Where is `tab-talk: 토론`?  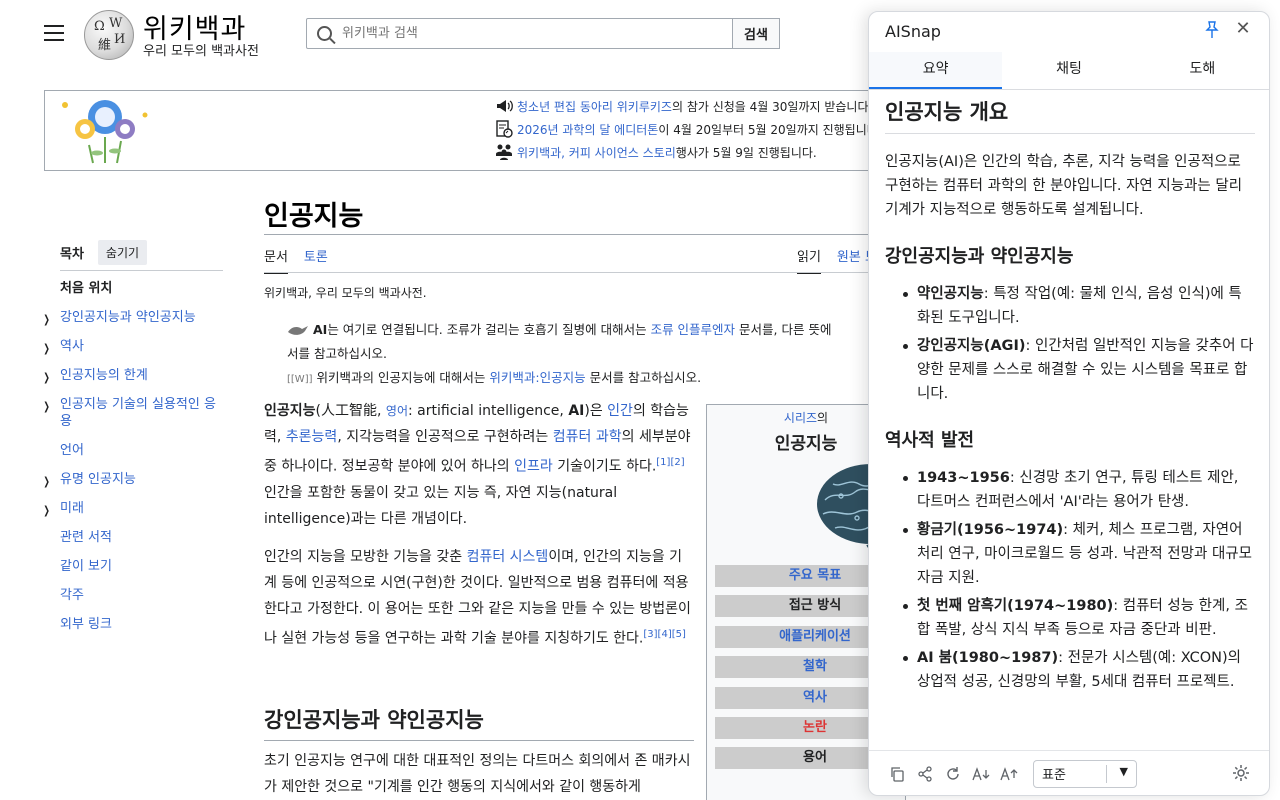 tab-talk: 토론 is located at coordinates (316, 260).